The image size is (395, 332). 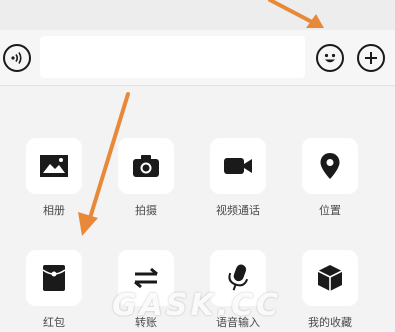 What do you see at coordinates (146, 278) in the screenshot?
I see `transfer-icon` at bounding box center [146, 278].